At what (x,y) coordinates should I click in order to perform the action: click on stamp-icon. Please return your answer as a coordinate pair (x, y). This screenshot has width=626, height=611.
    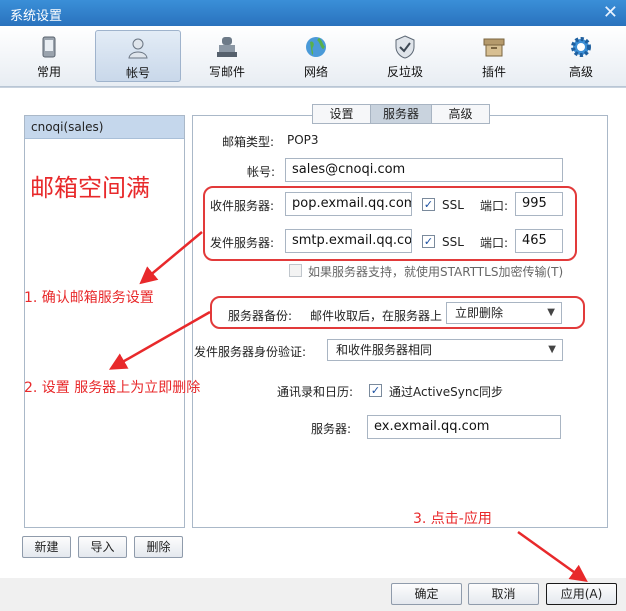
    Looking at the image, I should click on (227, 47).